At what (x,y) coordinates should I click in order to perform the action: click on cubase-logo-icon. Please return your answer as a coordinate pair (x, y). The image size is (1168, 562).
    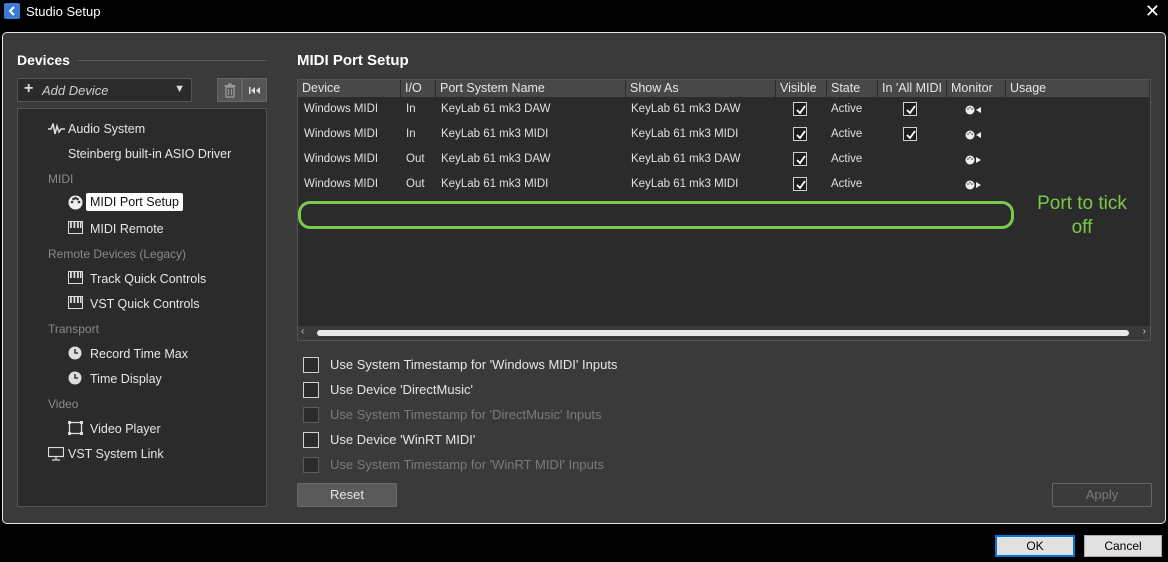
    Looking at the image, I should click on (12, 11).